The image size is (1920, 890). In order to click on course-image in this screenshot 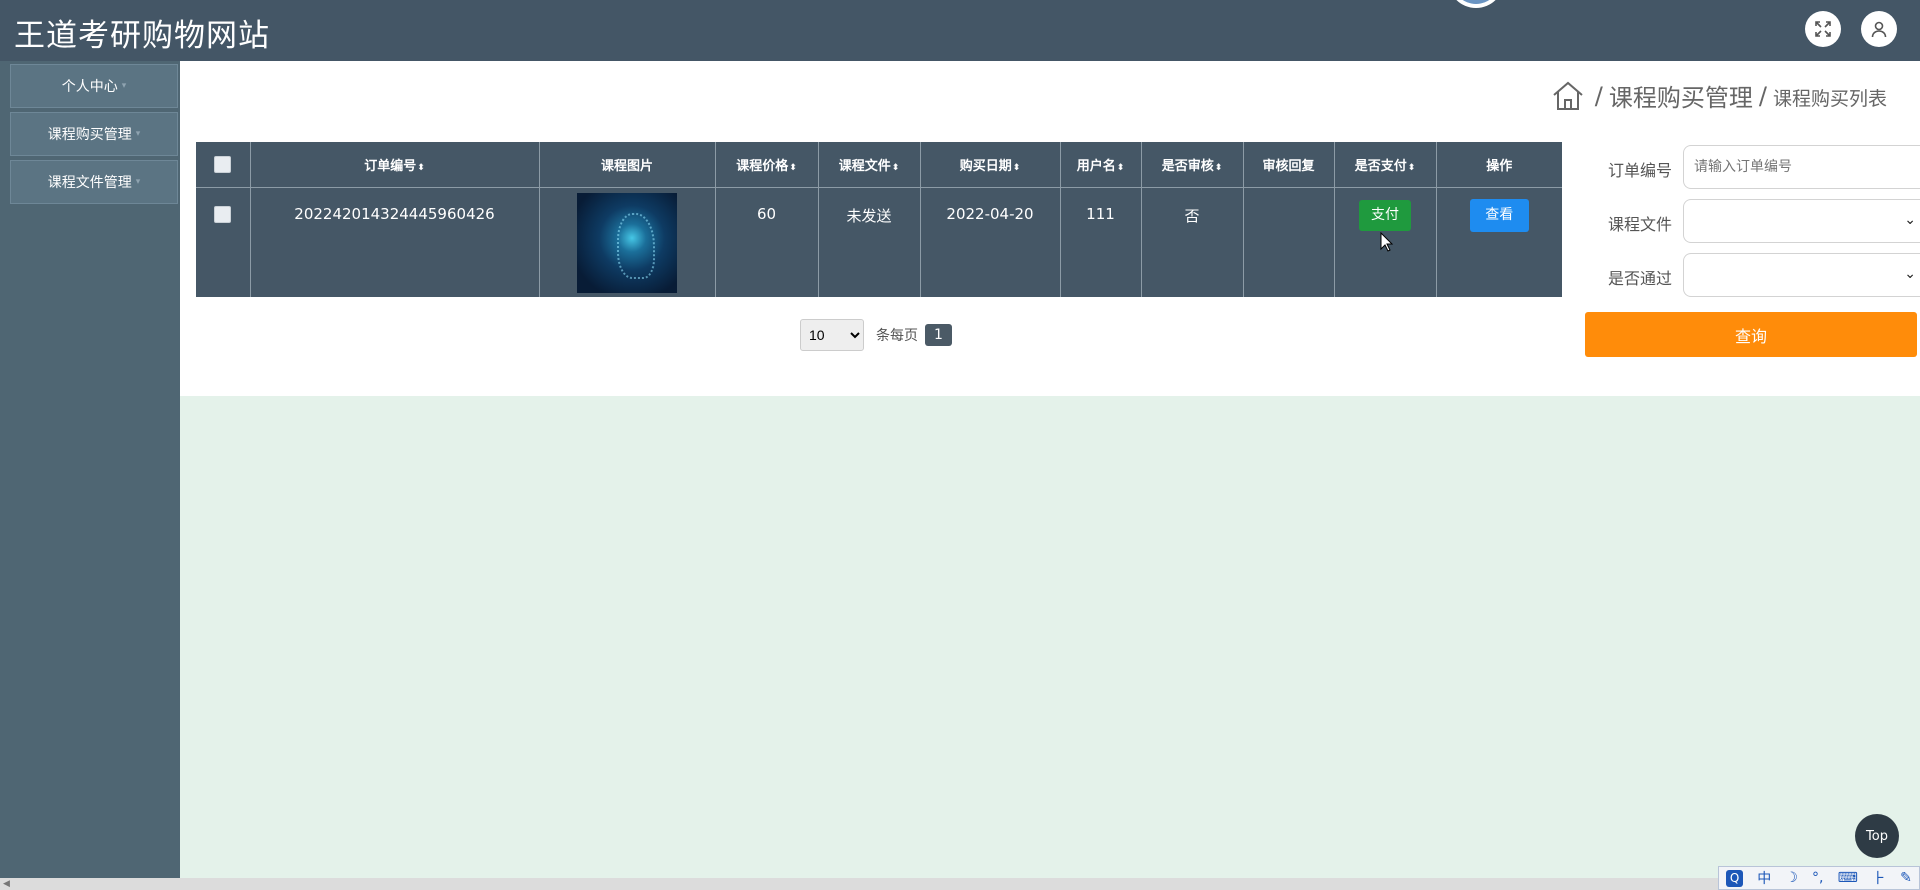, I will do `click(627, 242)`.